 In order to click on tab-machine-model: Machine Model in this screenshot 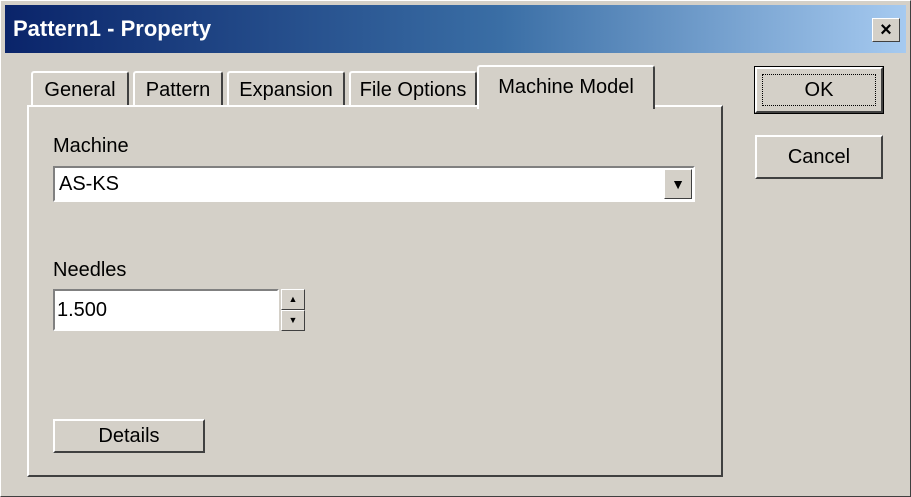, I will do `click(566, 87)`.